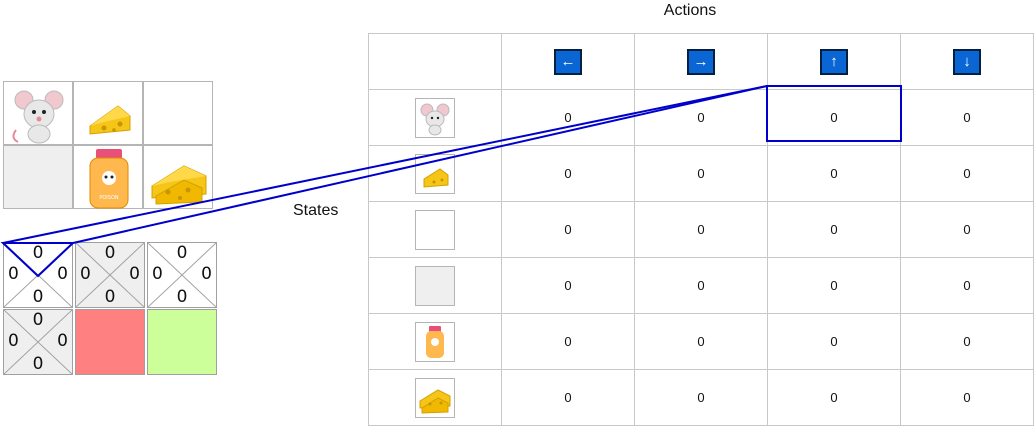  Describe the element at coordinates (110, 120) in the screenshot. I see `cheese-icon` at that location.